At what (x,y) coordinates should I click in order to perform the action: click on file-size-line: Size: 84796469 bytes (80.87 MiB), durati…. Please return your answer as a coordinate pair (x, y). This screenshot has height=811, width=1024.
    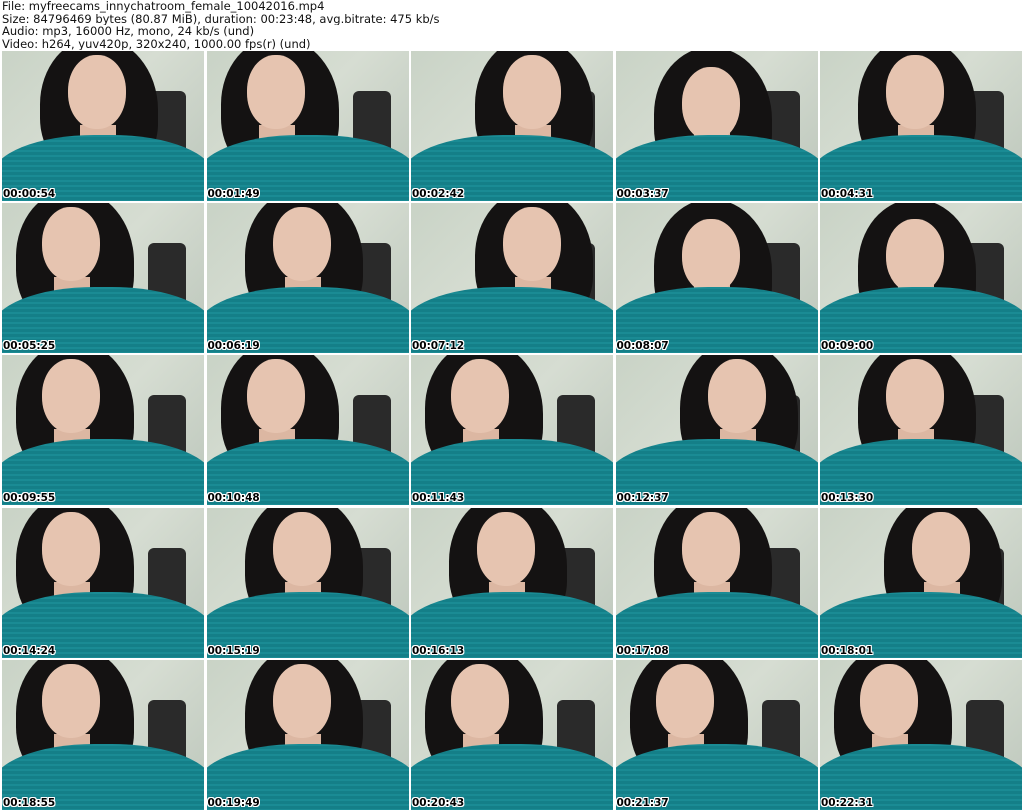
    Looking at the image, I should click on (221, 18).